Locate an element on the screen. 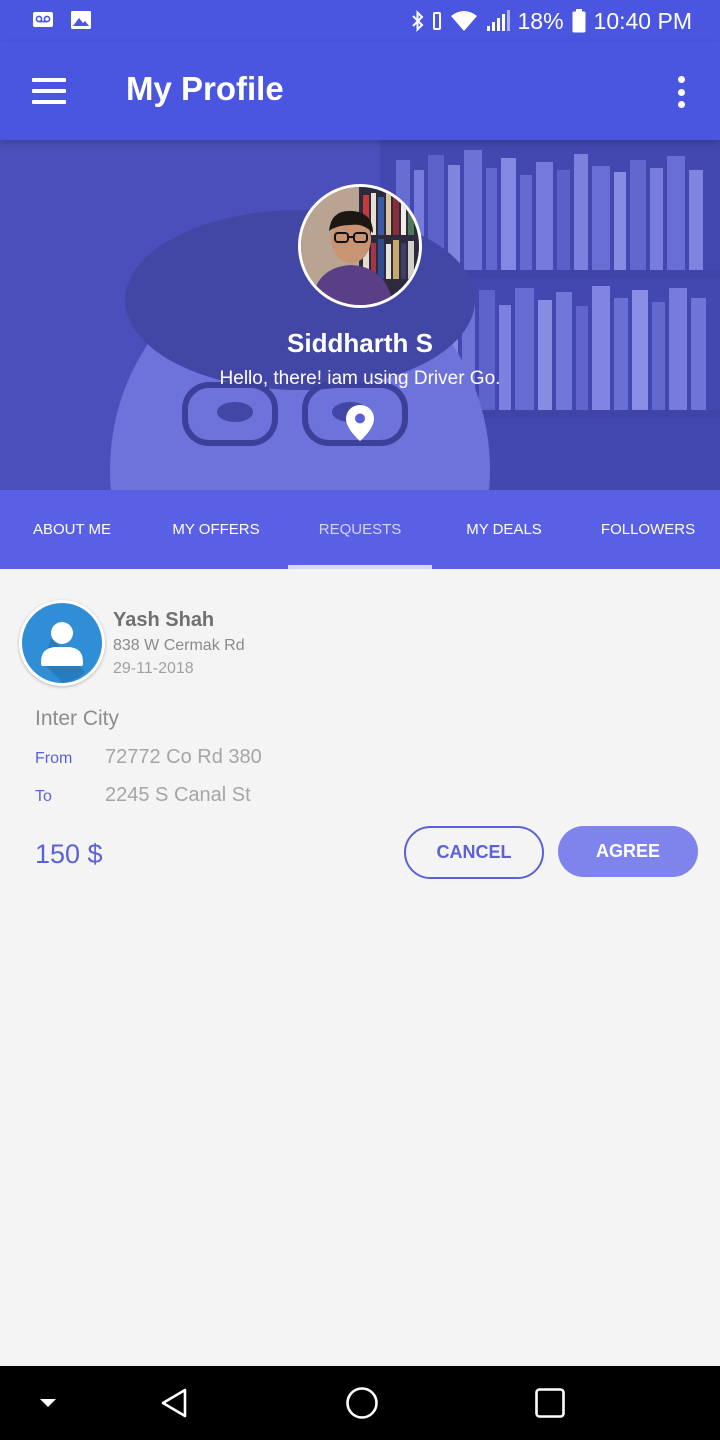 The width and height of the screenshot is (720, 1440). recents-icon is located at coordinates (550, 1403).